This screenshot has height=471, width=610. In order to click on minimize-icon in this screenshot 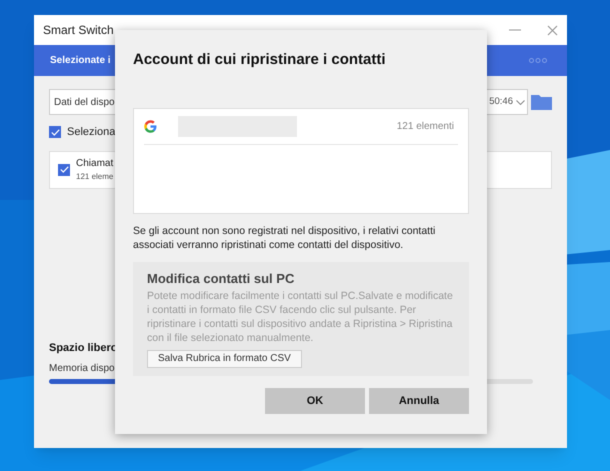, I will do `click(515, 30)`.